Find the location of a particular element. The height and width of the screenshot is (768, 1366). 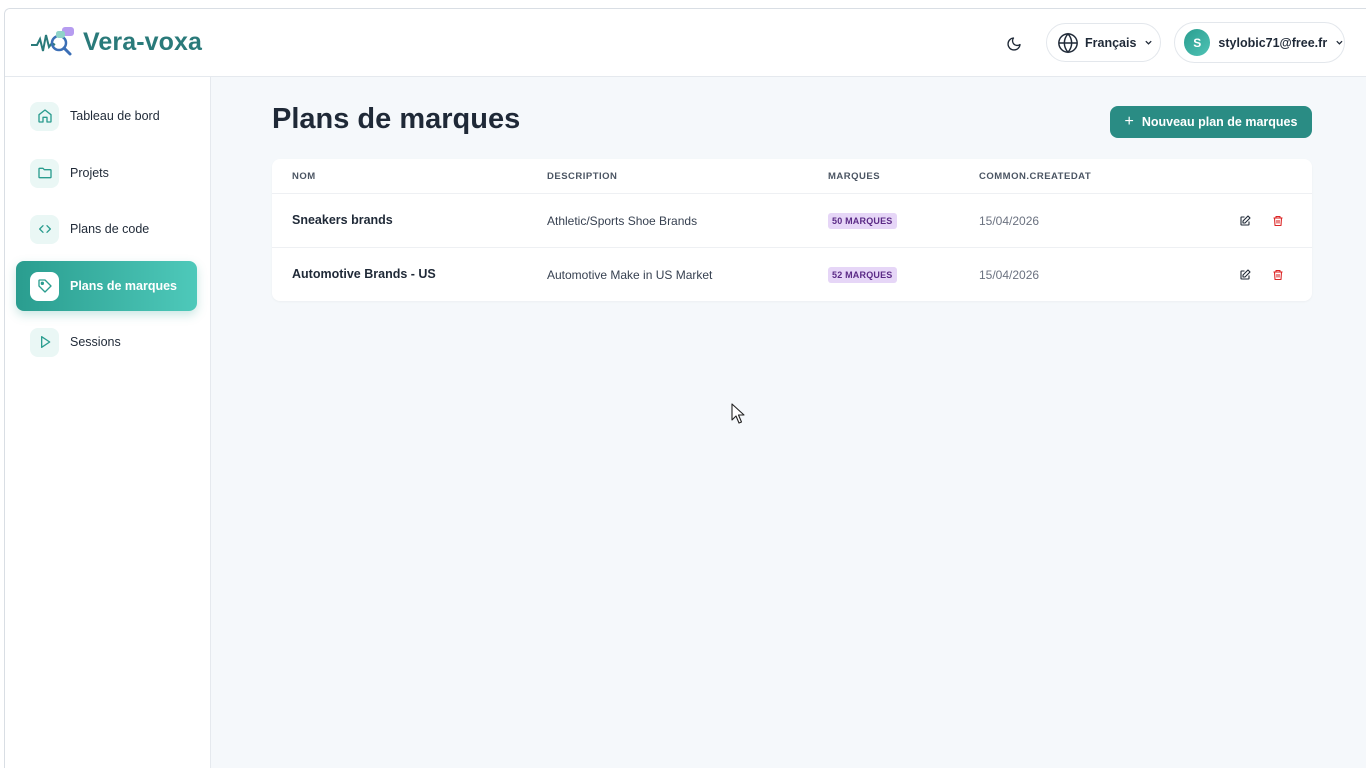

row-description: Athletic/Sports Shoe Brands is located at coordinates (622, 221).